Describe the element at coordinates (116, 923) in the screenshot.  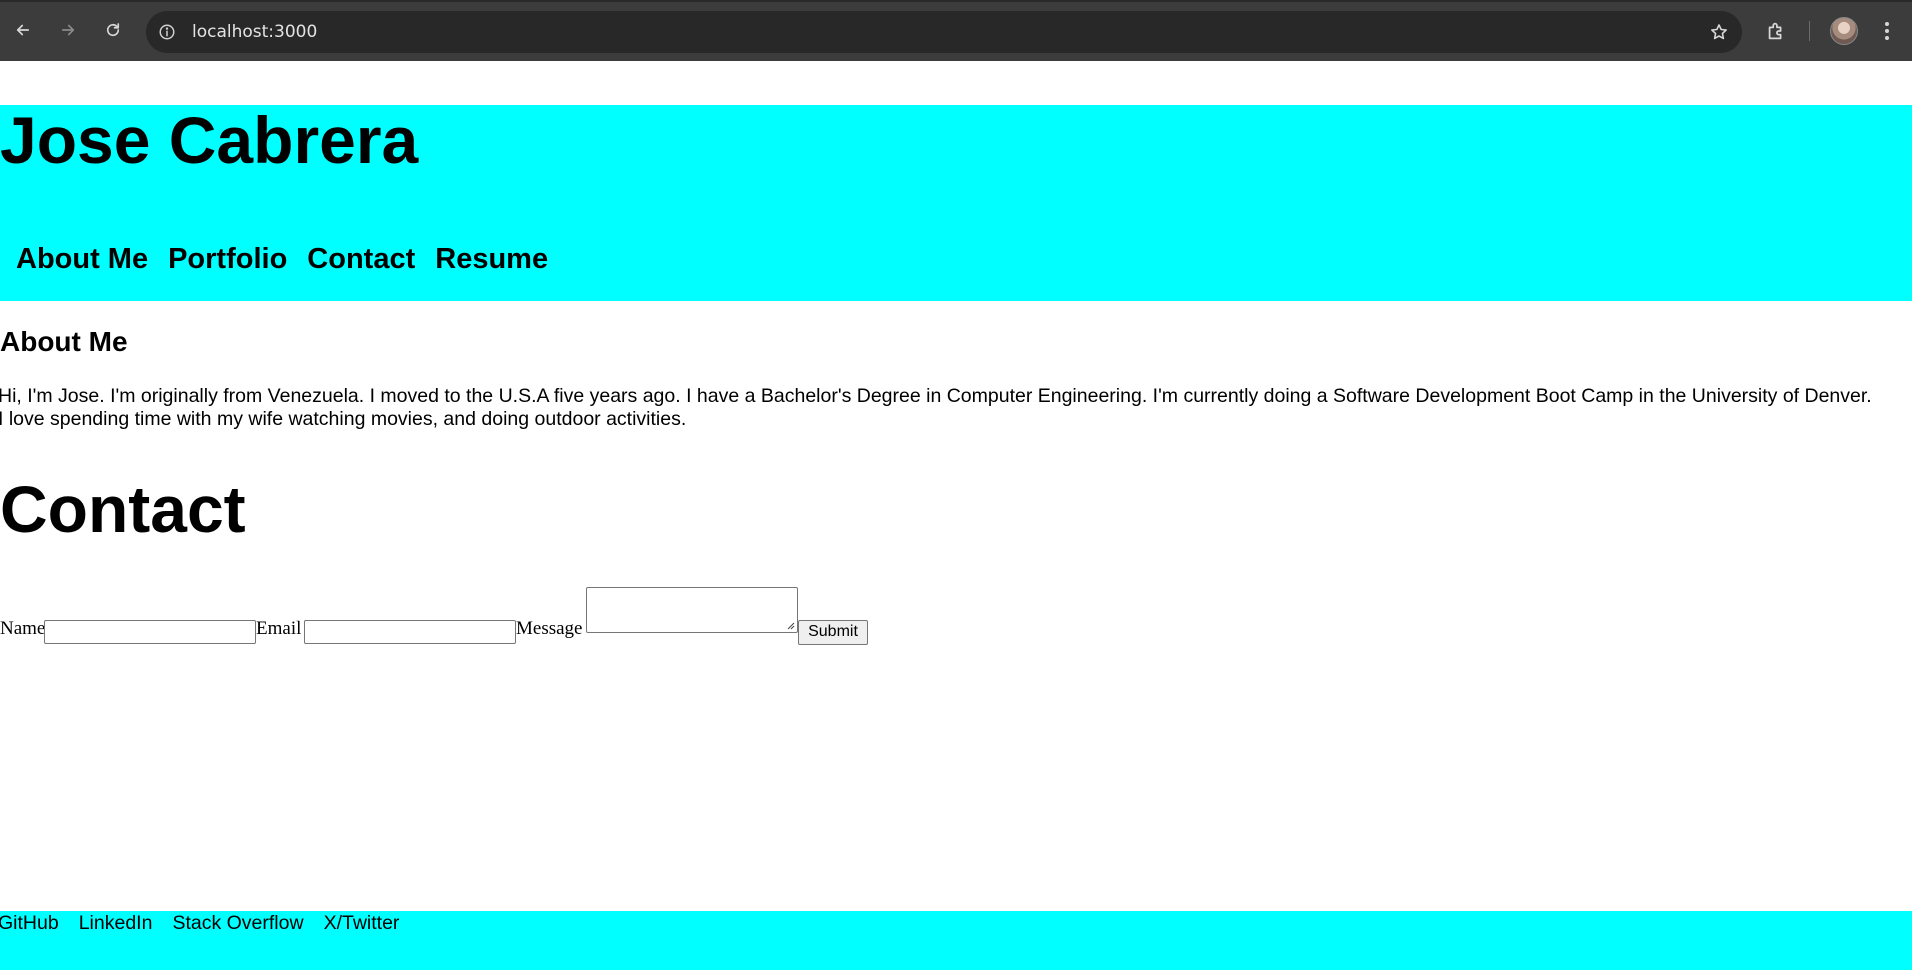
I see `footer-link-linkedin: LinkedIn` at that location.